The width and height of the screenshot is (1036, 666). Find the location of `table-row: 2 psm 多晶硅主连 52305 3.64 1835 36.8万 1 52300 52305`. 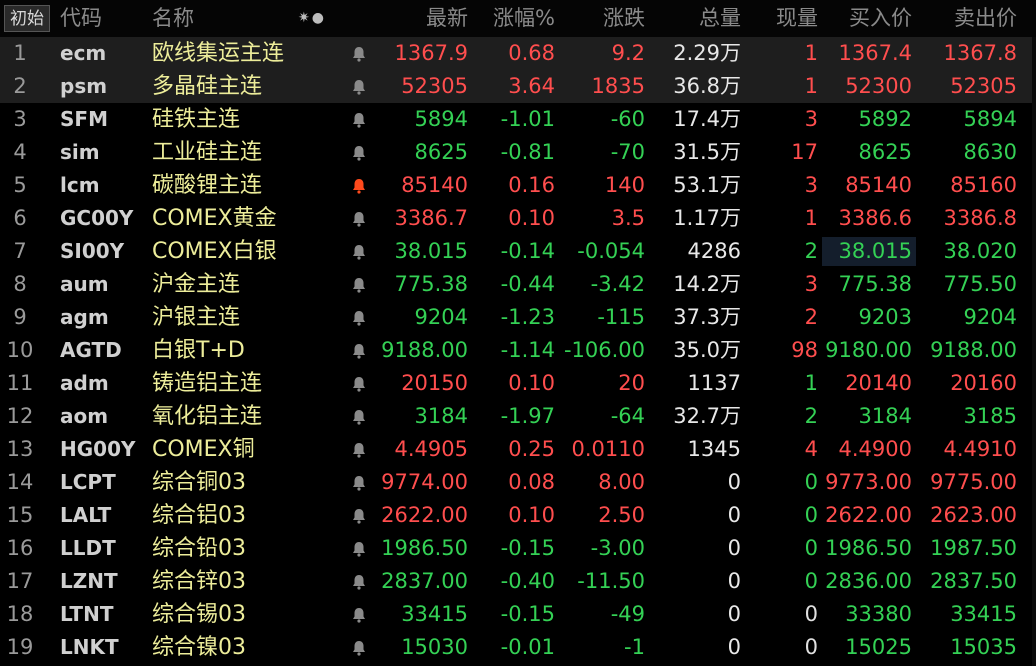

table-row: 2 psm 多晶硅主连 52305 3.64 1835 36.8万 1 52300 52305 is located at coordinates (518, 86).